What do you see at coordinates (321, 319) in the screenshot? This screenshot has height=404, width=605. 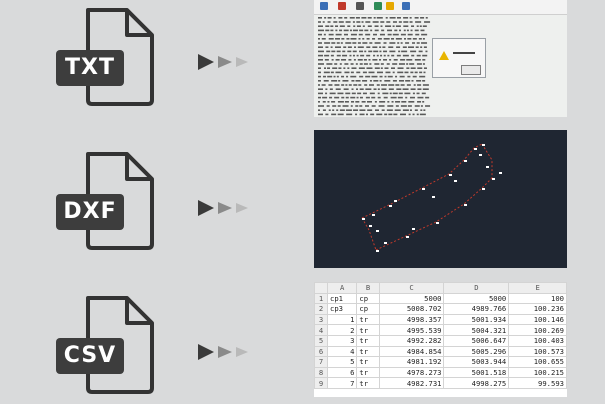 I see `row-number-cell: 3` at bounding box center [321, 319].